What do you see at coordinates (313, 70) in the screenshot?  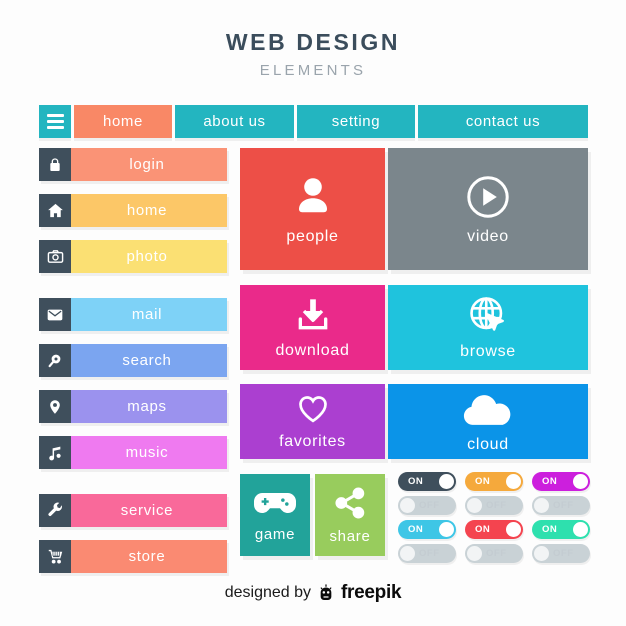 I see `title-subtitle: ELEMENTS` at bounding box center [313, 70].